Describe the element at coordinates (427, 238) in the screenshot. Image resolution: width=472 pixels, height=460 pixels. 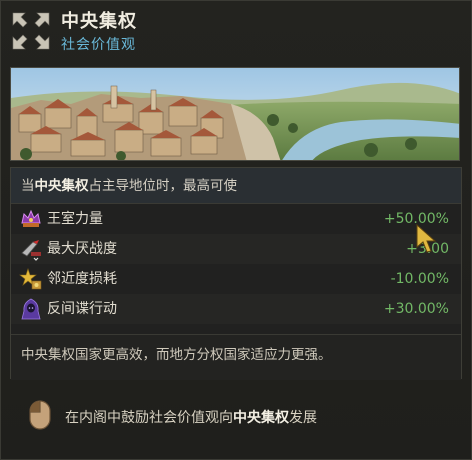
I see `mouse-cursor-icon` at that location.